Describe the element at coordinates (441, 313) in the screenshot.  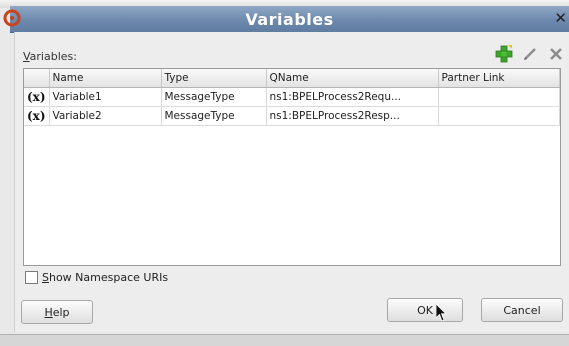
I see `mouse-pointer-icon` at that location.